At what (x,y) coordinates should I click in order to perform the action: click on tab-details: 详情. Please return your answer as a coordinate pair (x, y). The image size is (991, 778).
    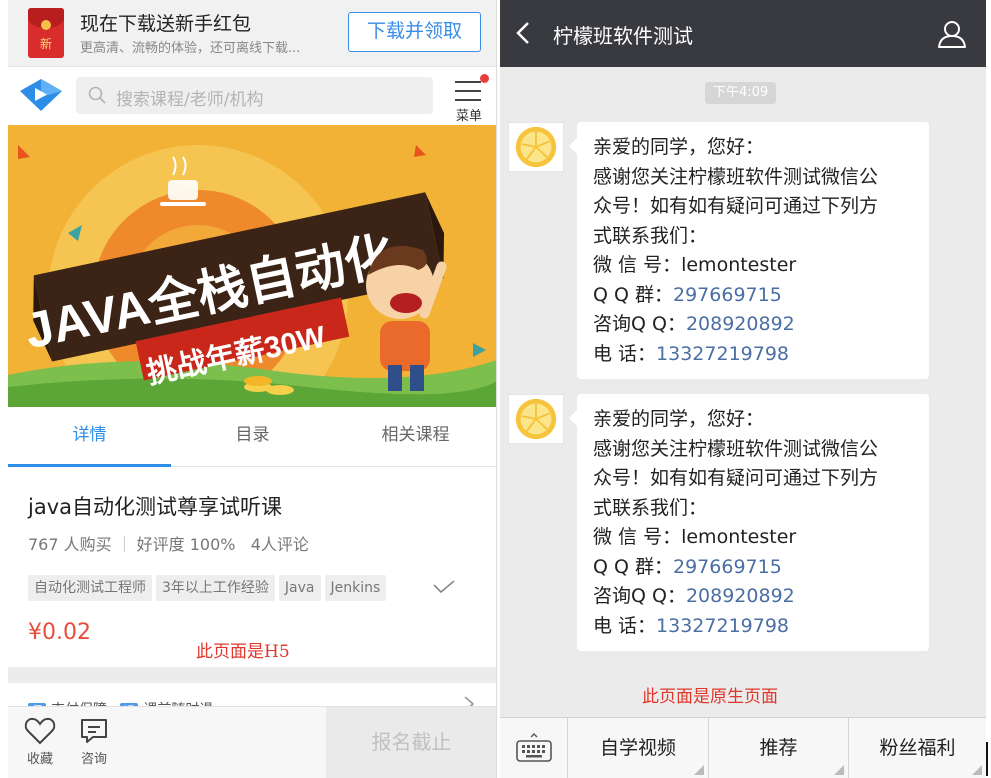
    Looking at the image, I should click on (89, 437).